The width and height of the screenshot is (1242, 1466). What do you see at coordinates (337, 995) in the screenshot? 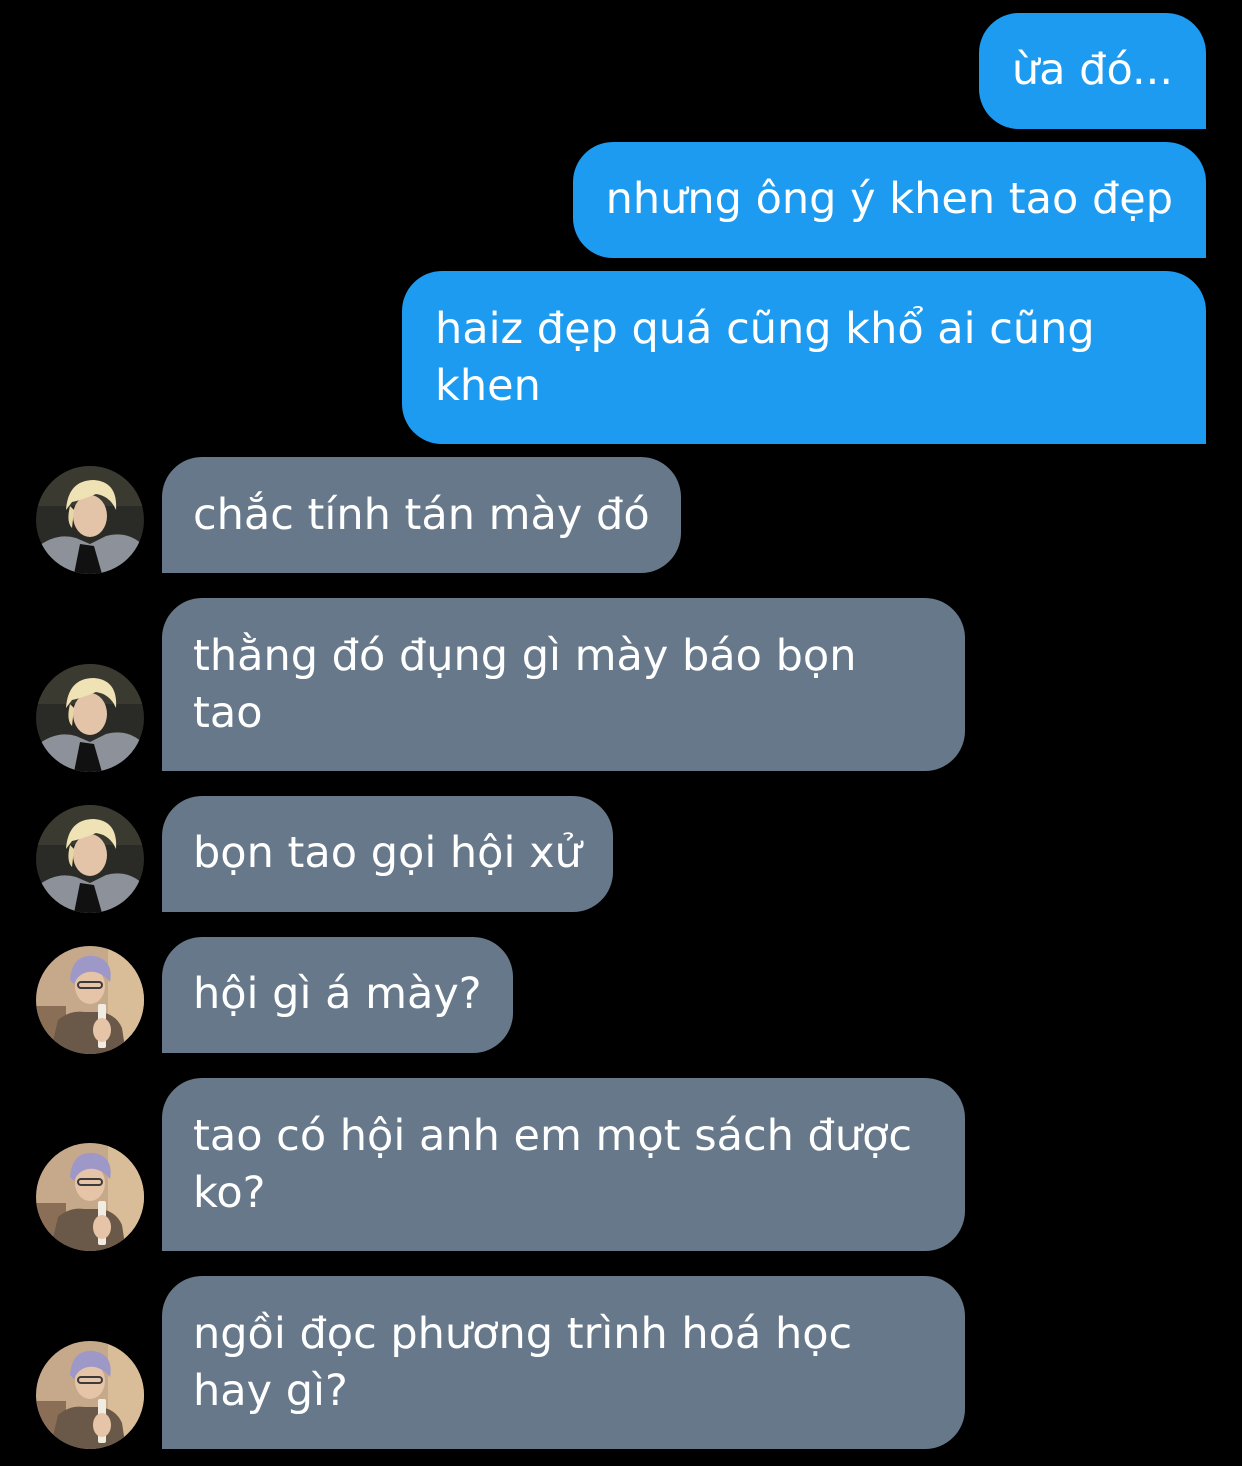
I see `message-bubble-received: hội gì á mày?` at bounding box center [337, 995].